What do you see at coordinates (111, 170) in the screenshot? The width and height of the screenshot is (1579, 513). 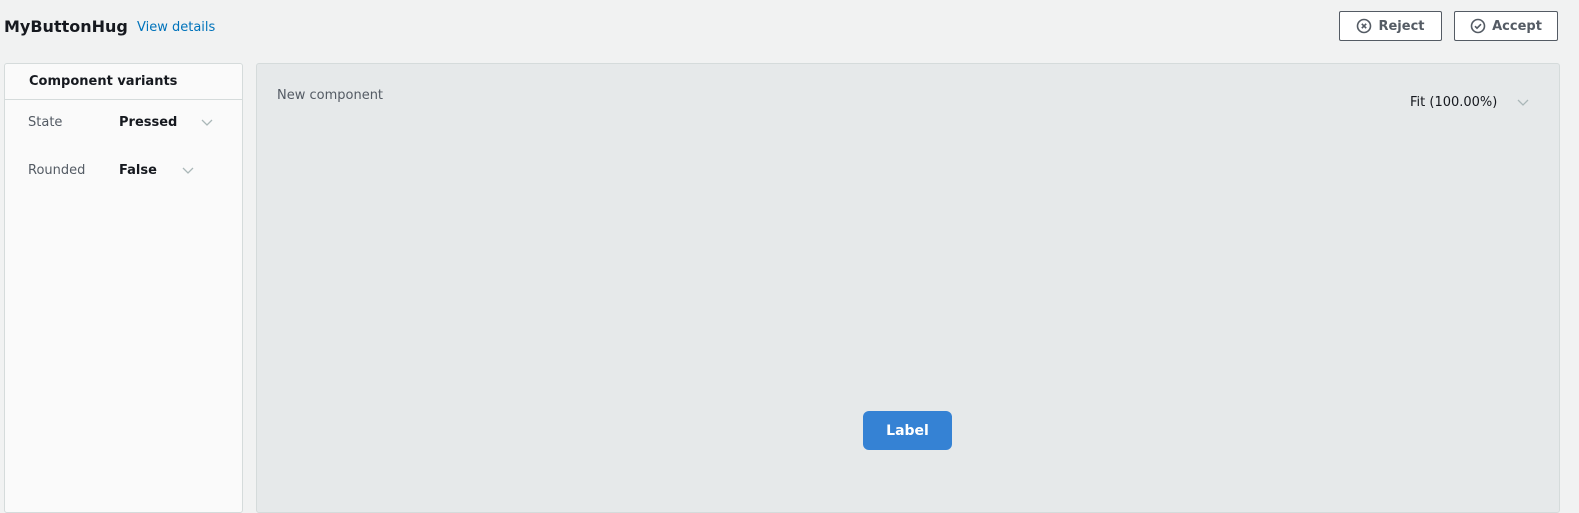 I see `variant-rounded: Rounded False` at bounding box center [111, 170].